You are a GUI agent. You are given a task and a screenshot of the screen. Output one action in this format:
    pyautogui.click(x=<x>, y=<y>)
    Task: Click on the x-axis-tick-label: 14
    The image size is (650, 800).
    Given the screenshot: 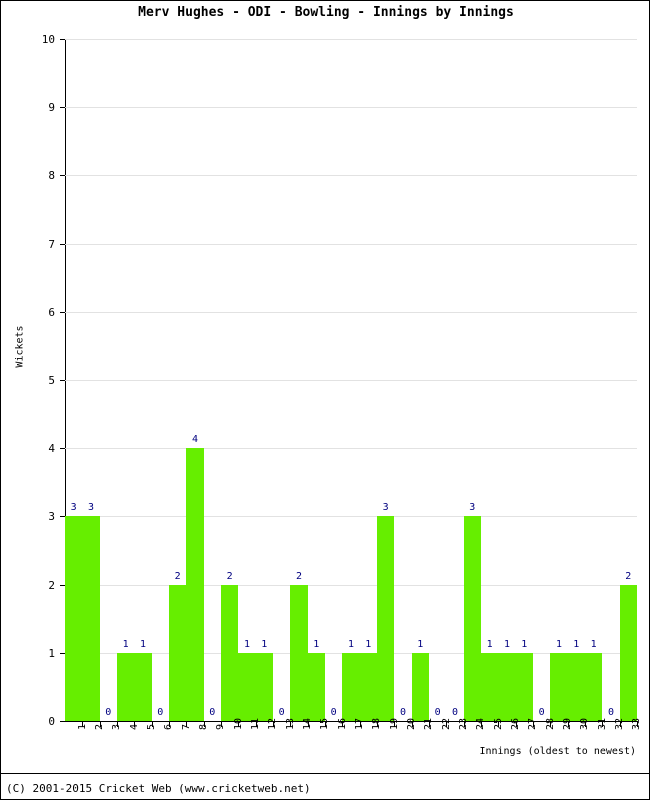 What is the action you would take?
    pyautogui.click(x=307, y=723)
    